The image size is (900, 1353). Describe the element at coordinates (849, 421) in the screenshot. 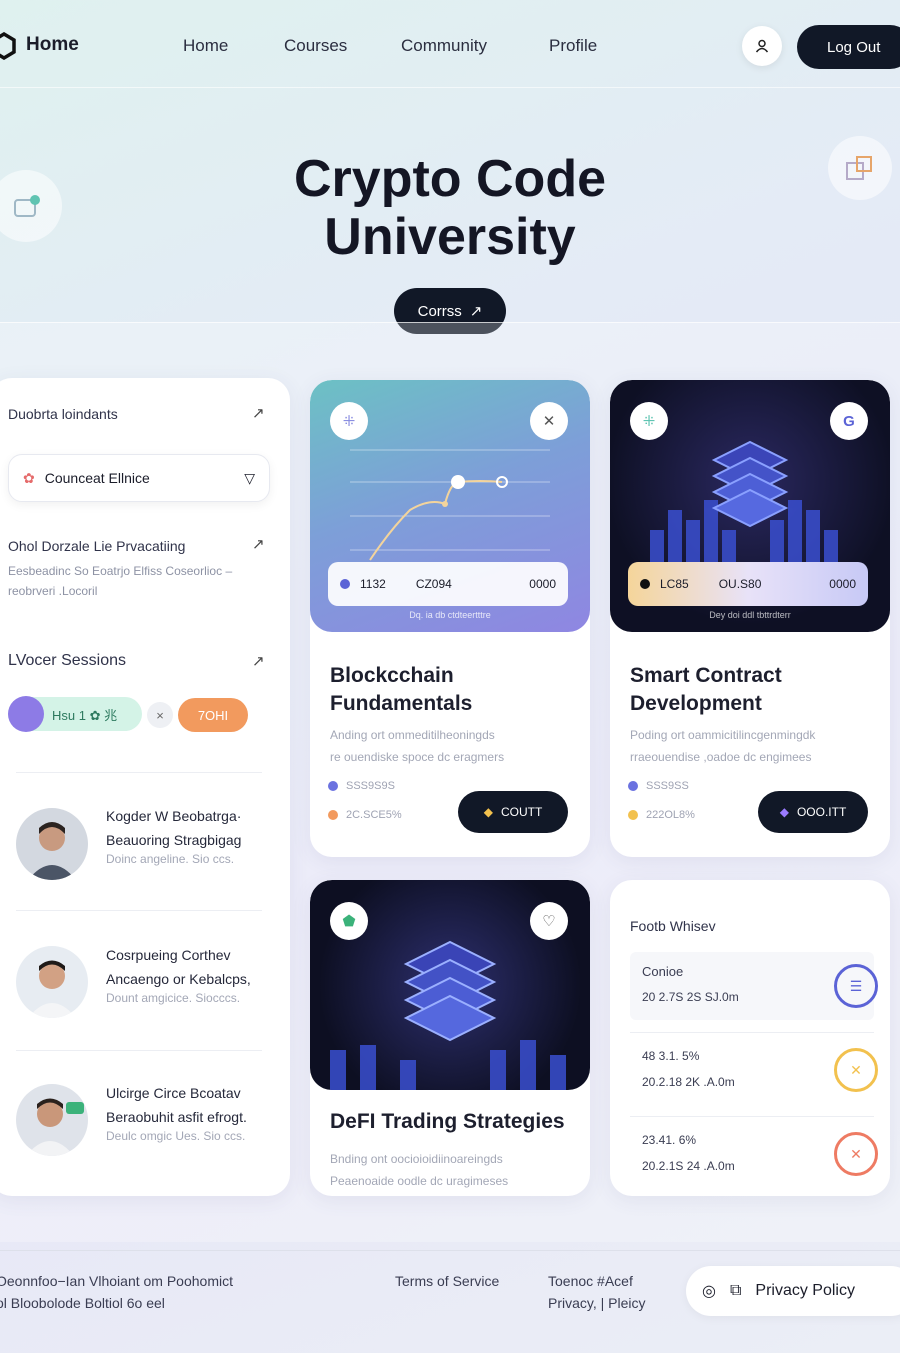

I see `brand-g-icon: G` at that location.